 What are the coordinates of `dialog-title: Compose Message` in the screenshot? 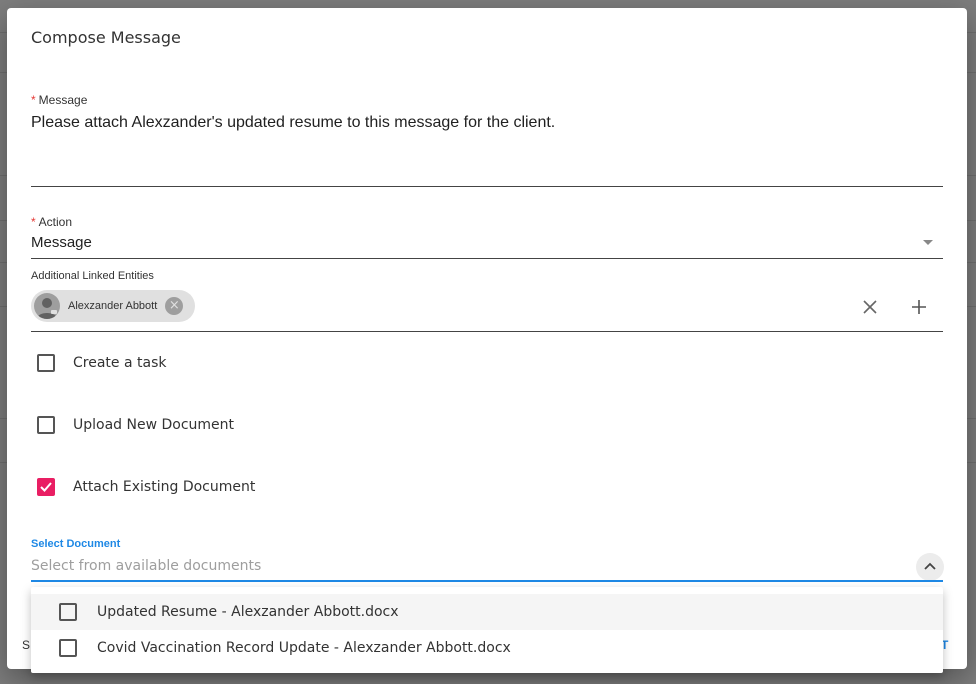 It's located at (106, 37).